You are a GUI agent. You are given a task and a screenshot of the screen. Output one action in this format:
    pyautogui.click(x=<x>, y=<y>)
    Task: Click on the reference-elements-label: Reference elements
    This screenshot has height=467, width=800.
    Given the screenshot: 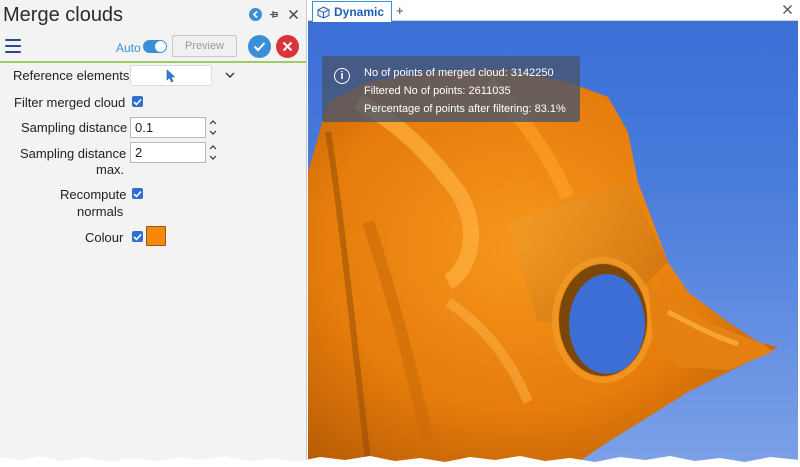 What is the action you would take?
    pyautogui.click(x=71, y=75)
    